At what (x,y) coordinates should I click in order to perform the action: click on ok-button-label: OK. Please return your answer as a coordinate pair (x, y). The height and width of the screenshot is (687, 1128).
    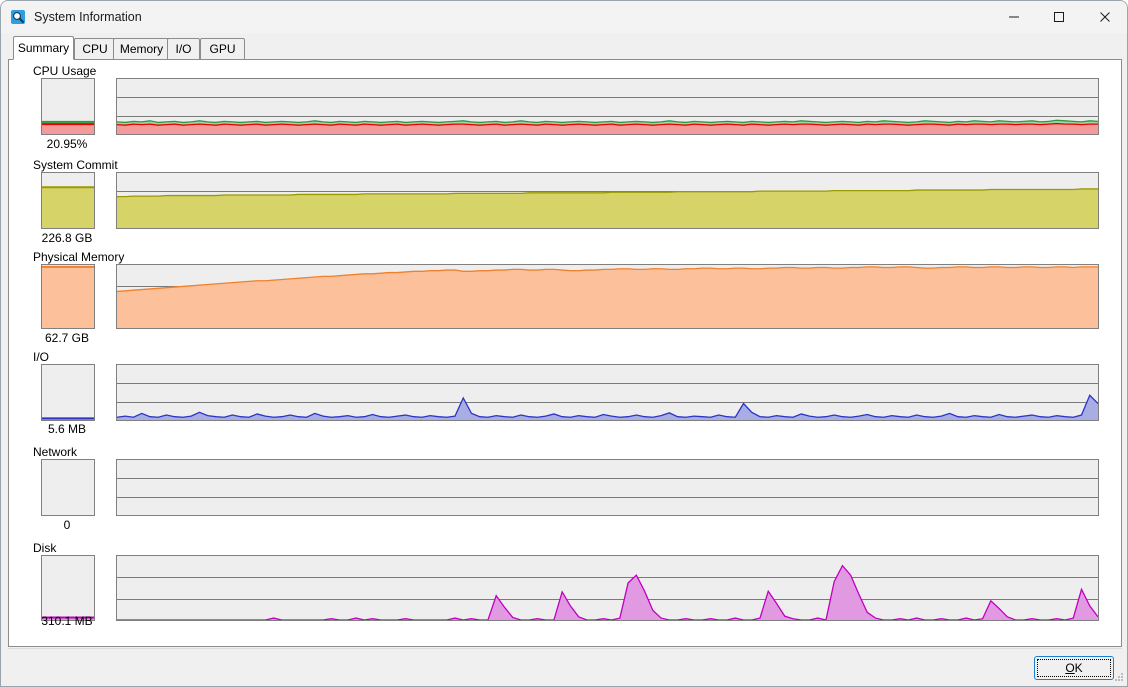
    Looking at the image, I should click on (1074, 668).